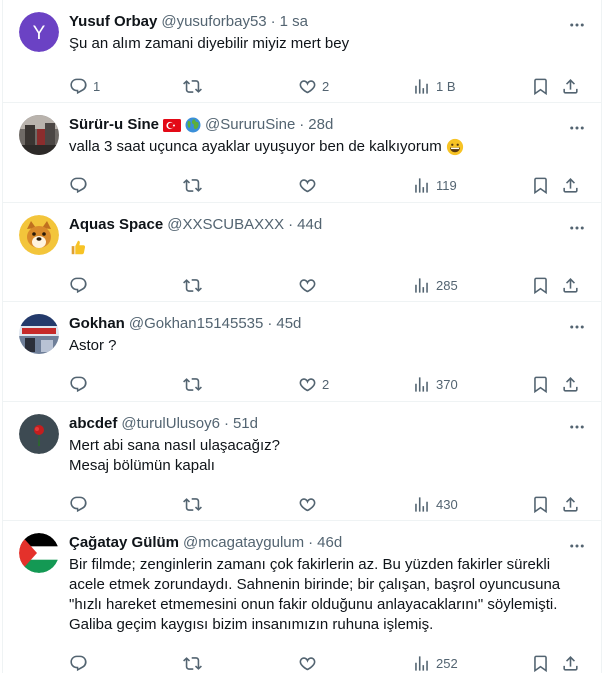 The height and width of the screenshot is (673, 608). Describe the element at coordinates (294, 22) in the screenshot. I see `timestamp: 1 sa` at that location.